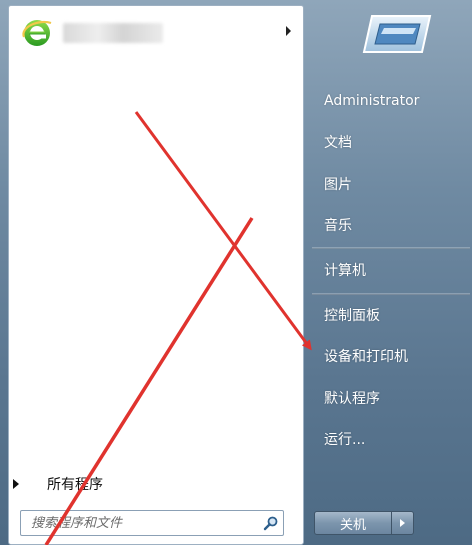 Image resolution: width=472 pixels, height=545 pixels. Describe the element at coordinates (338, 143) in the screenshot. I see `menu-item-label: 文档` at that location.